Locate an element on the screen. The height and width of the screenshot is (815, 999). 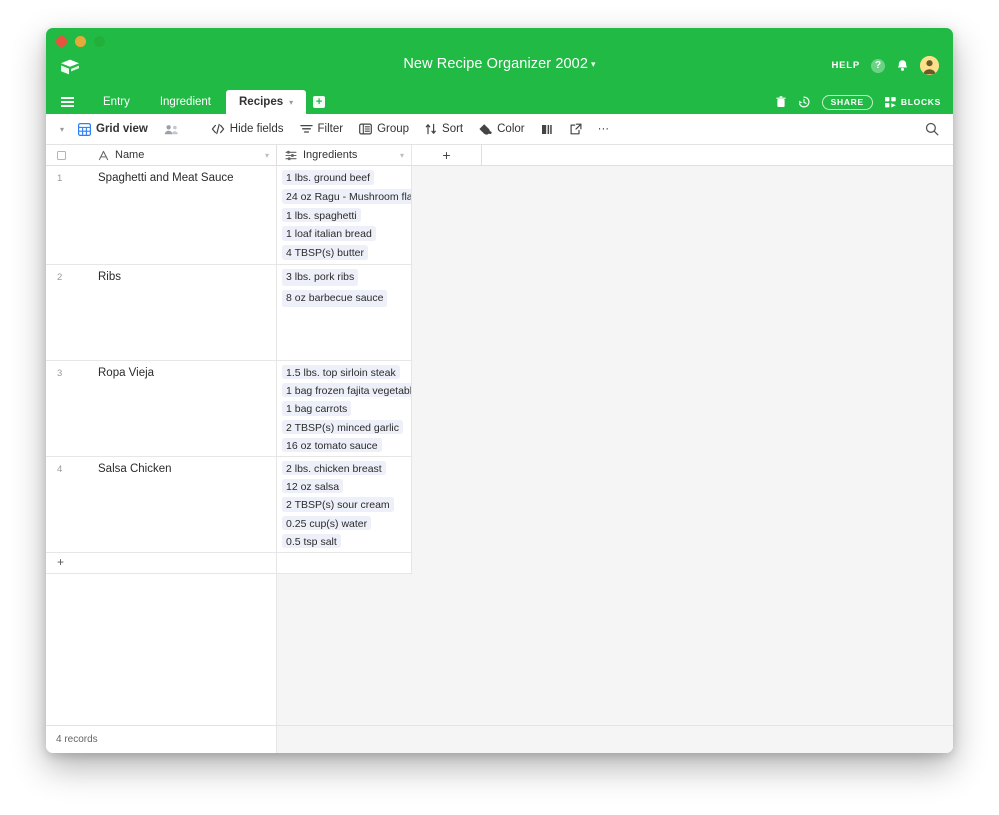
cell-name: Salsa Chicken is located at coordinates (187, 504).